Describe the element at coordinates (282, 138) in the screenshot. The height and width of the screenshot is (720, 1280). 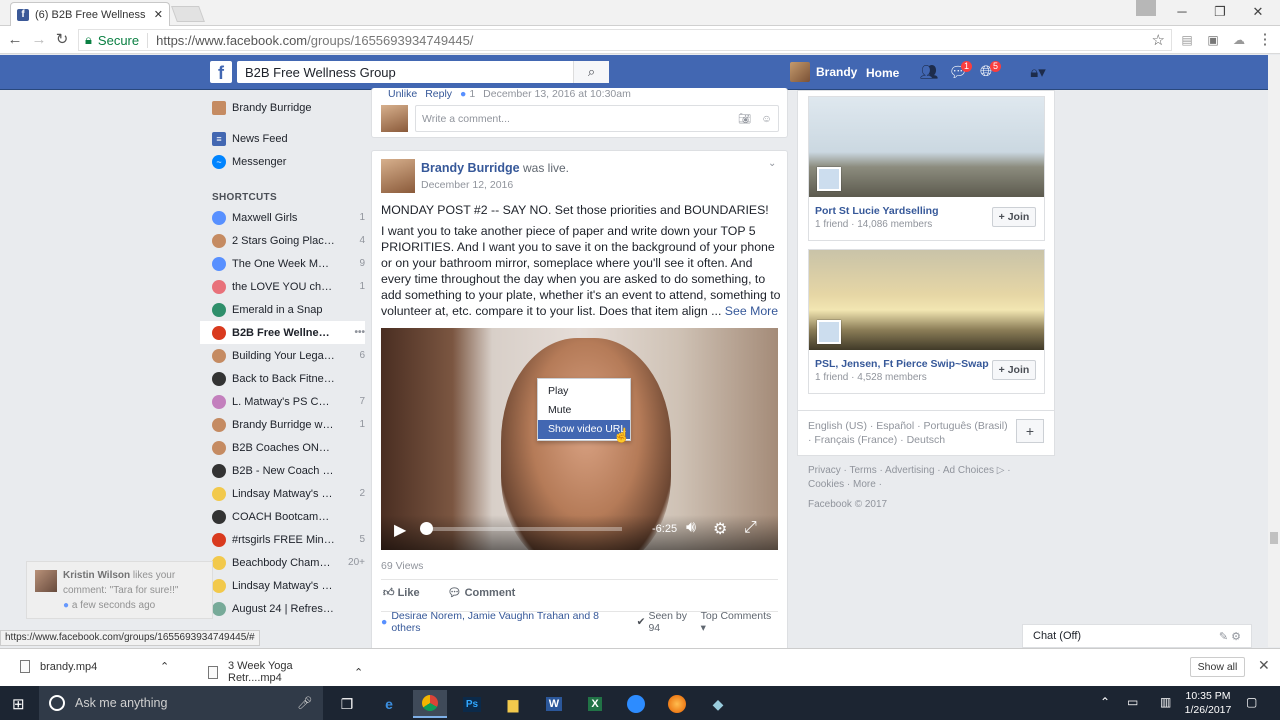
I see `sidebar-item-news-feed: ≡ News Feed` at that location.